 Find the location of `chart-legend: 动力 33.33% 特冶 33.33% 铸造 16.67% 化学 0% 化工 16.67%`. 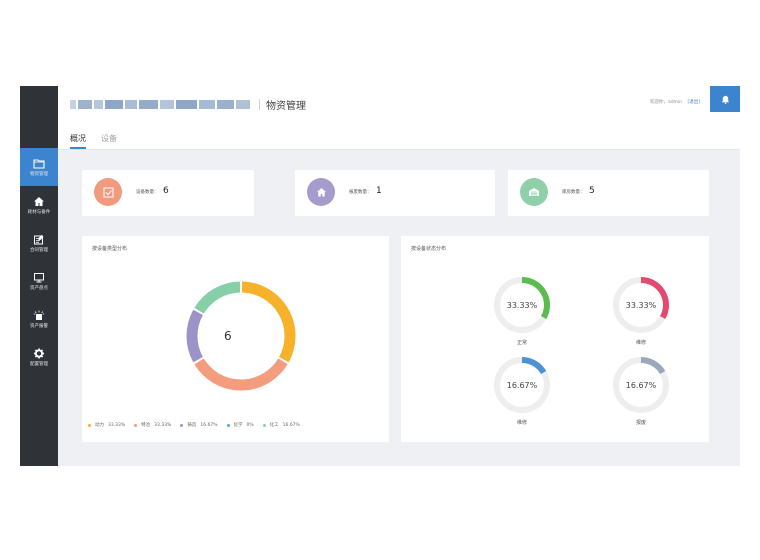

chart-legend: 动力 33.33% 特冶 33.33% 铸造 16.67% 化学 0% 化工 16.67% is located at coordinates (194, 425).